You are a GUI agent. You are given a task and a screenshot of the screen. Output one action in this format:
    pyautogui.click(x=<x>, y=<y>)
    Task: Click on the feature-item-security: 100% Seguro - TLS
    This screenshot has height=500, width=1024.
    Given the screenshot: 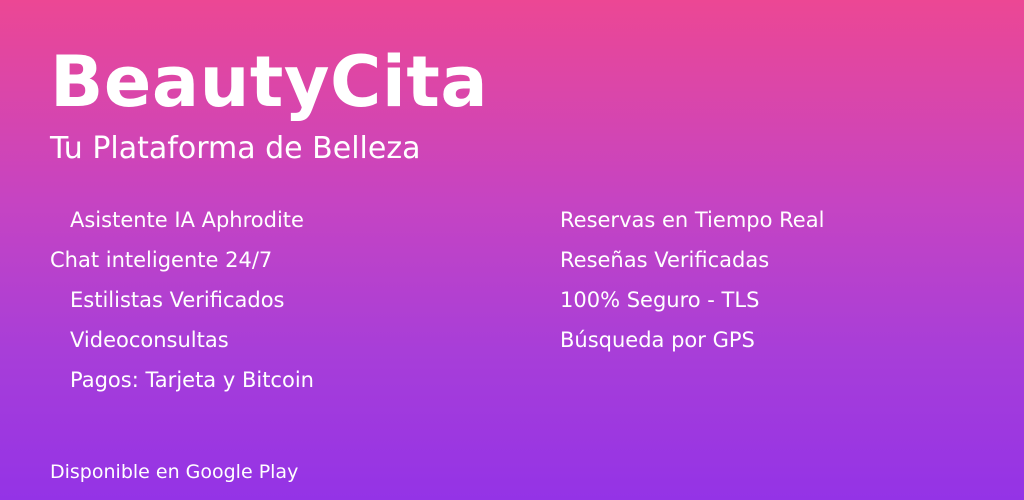 What is the action you would take?
    pyautogui.click(x=660, y=300)
    